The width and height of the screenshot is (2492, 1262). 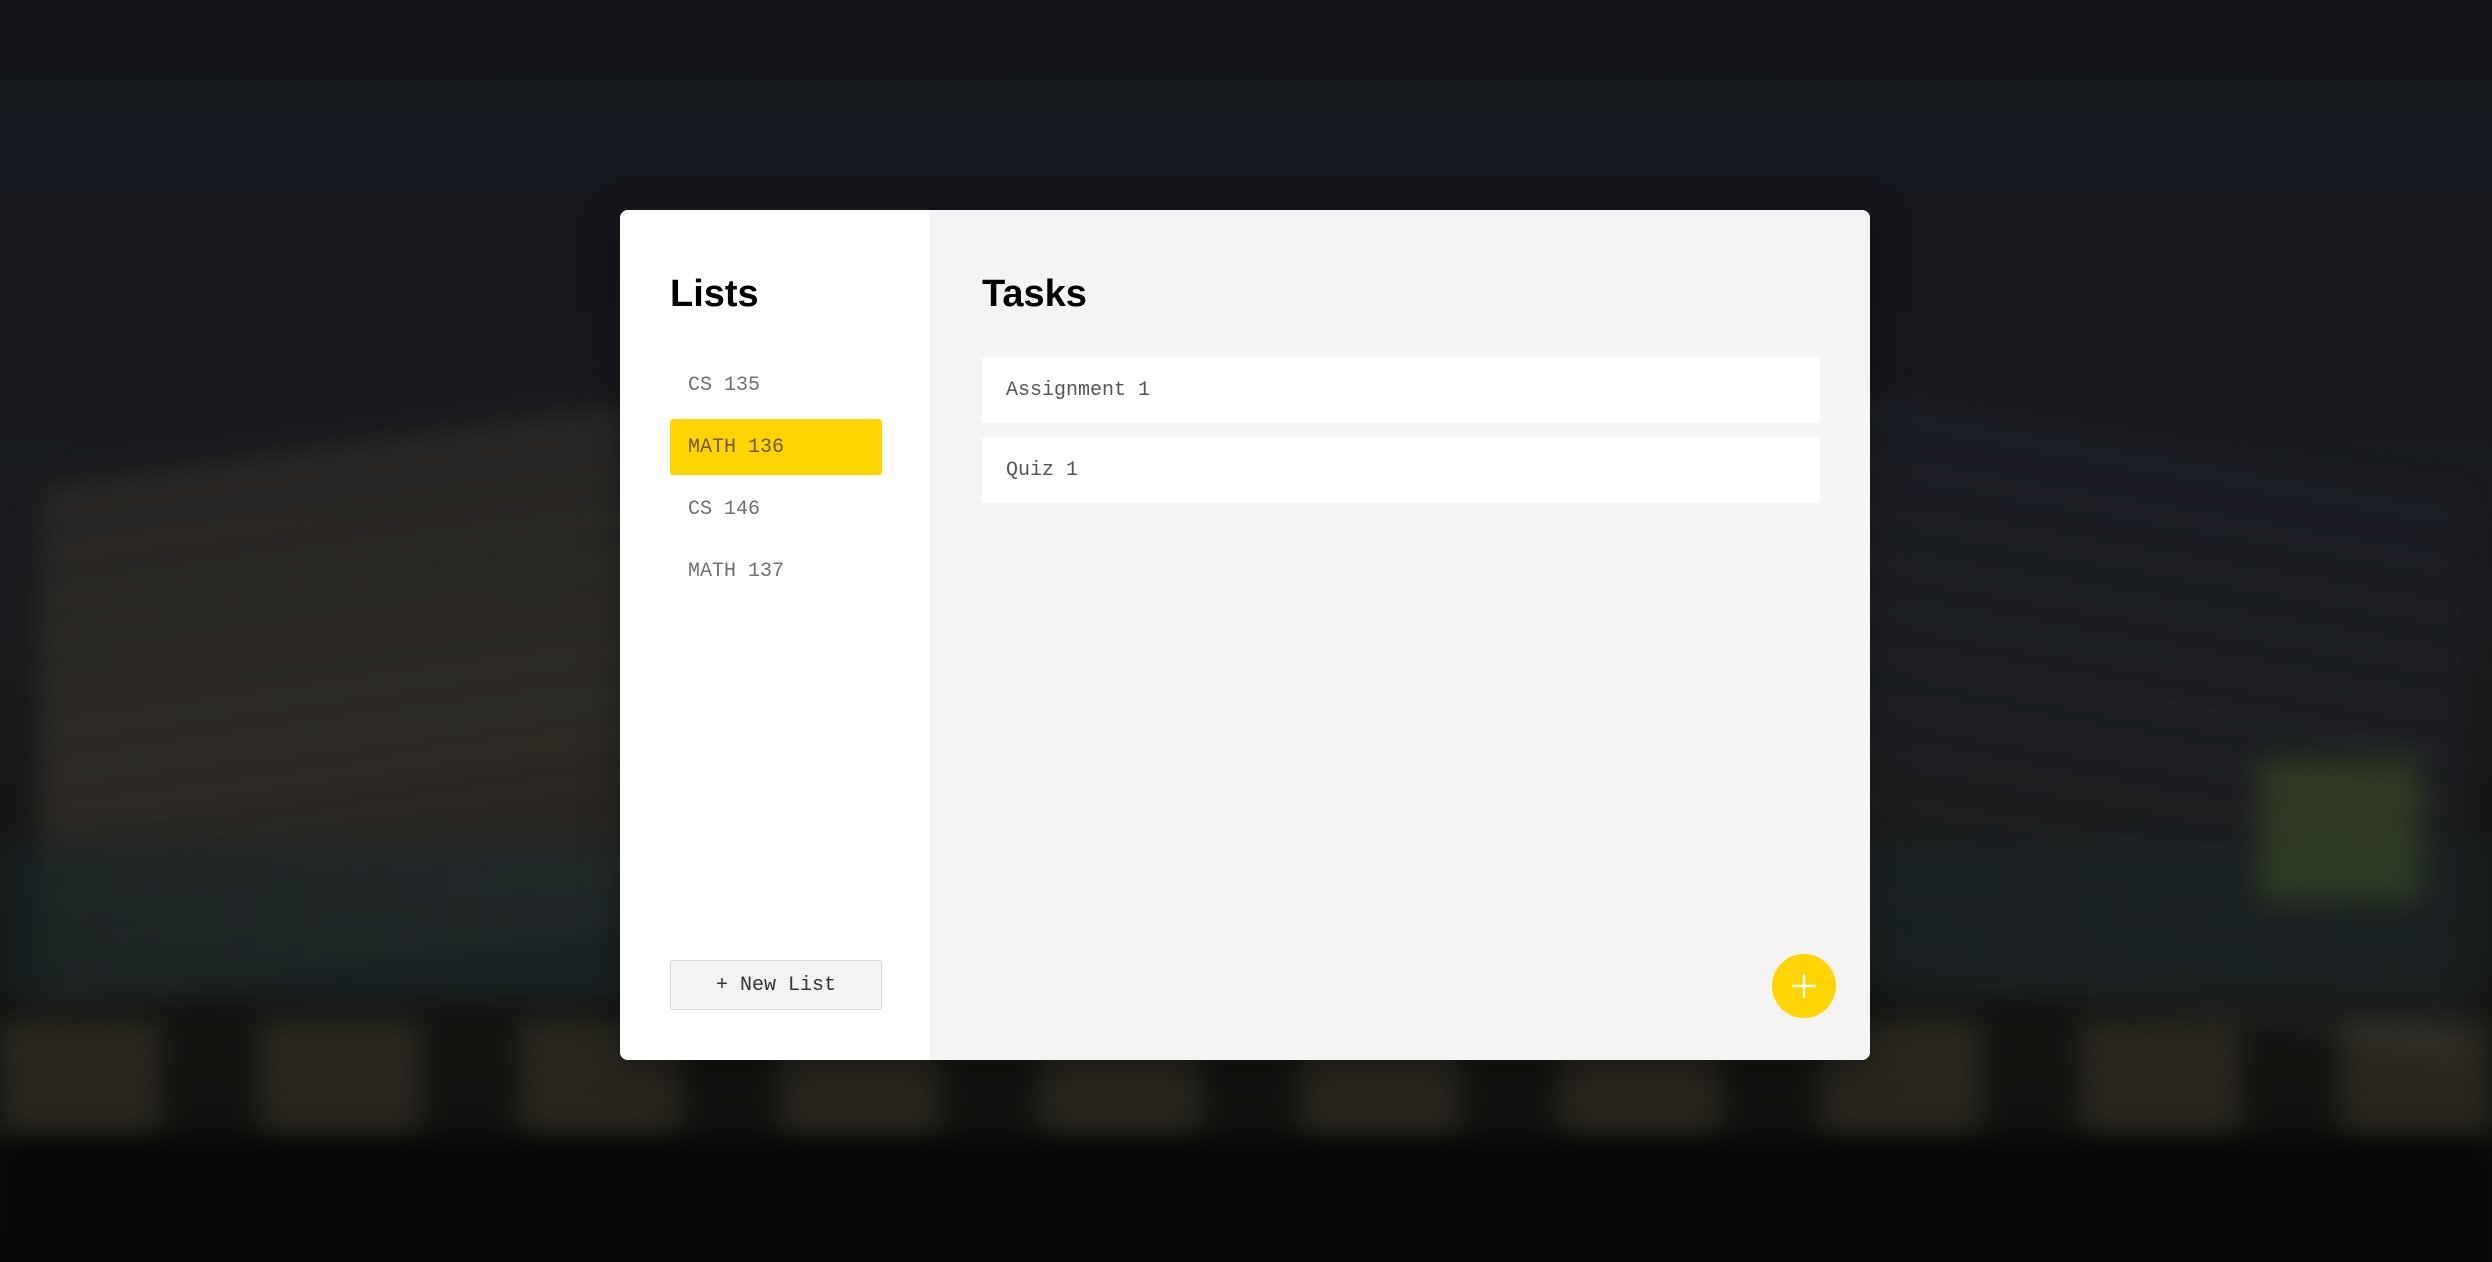 I want to click on tasks-heading: Tasks, so click(x=1034, y=294).